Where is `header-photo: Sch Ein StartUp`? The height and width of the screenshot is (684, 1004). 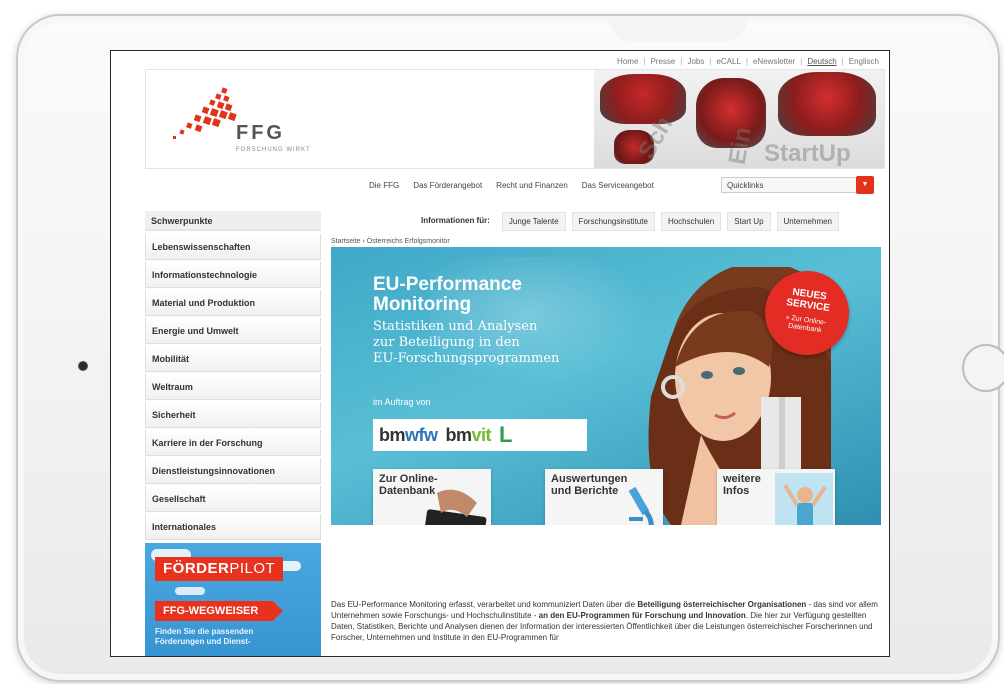 header-photo: Sch Ein StartUp is located at coordinates (739, 119).